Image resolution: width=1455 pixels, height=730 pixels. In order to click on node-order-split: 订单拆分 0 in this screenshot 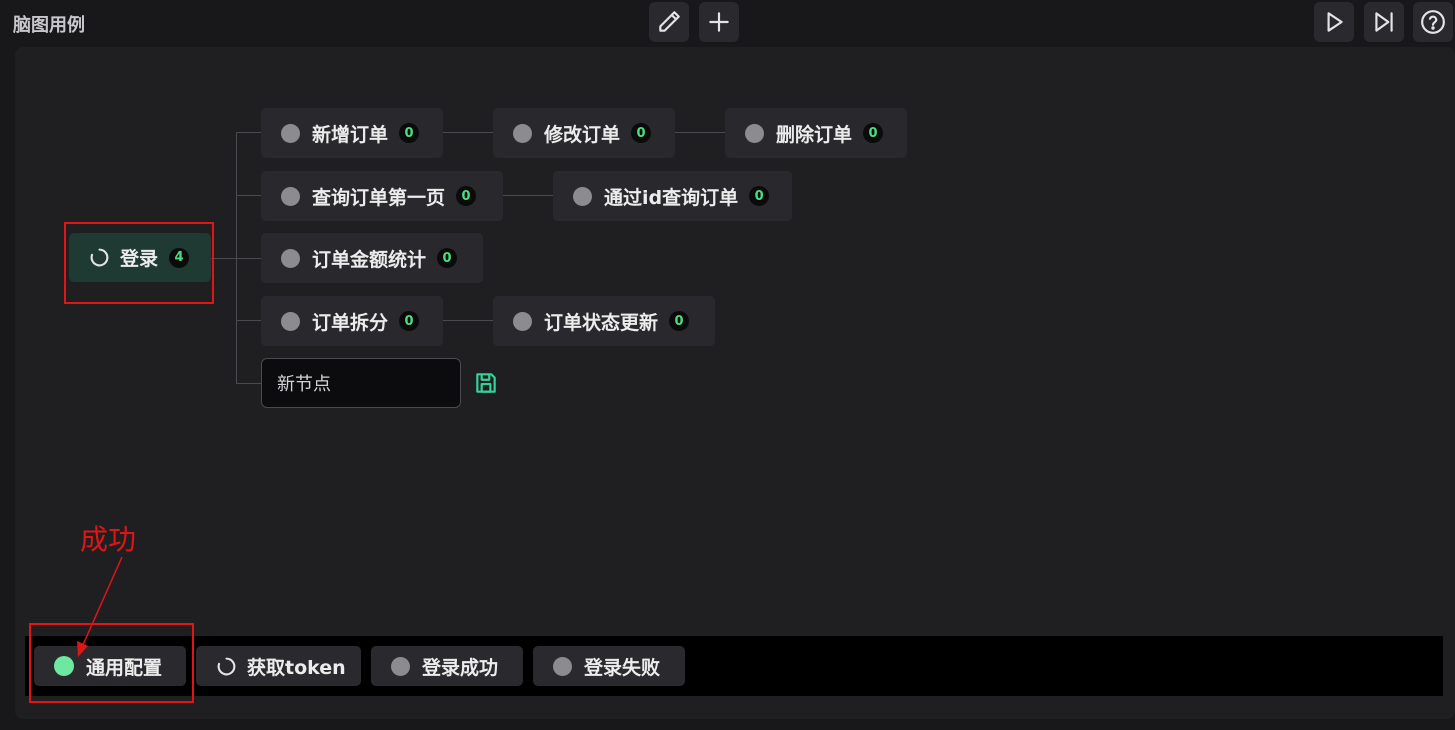, I will do `click(352, 321)`.